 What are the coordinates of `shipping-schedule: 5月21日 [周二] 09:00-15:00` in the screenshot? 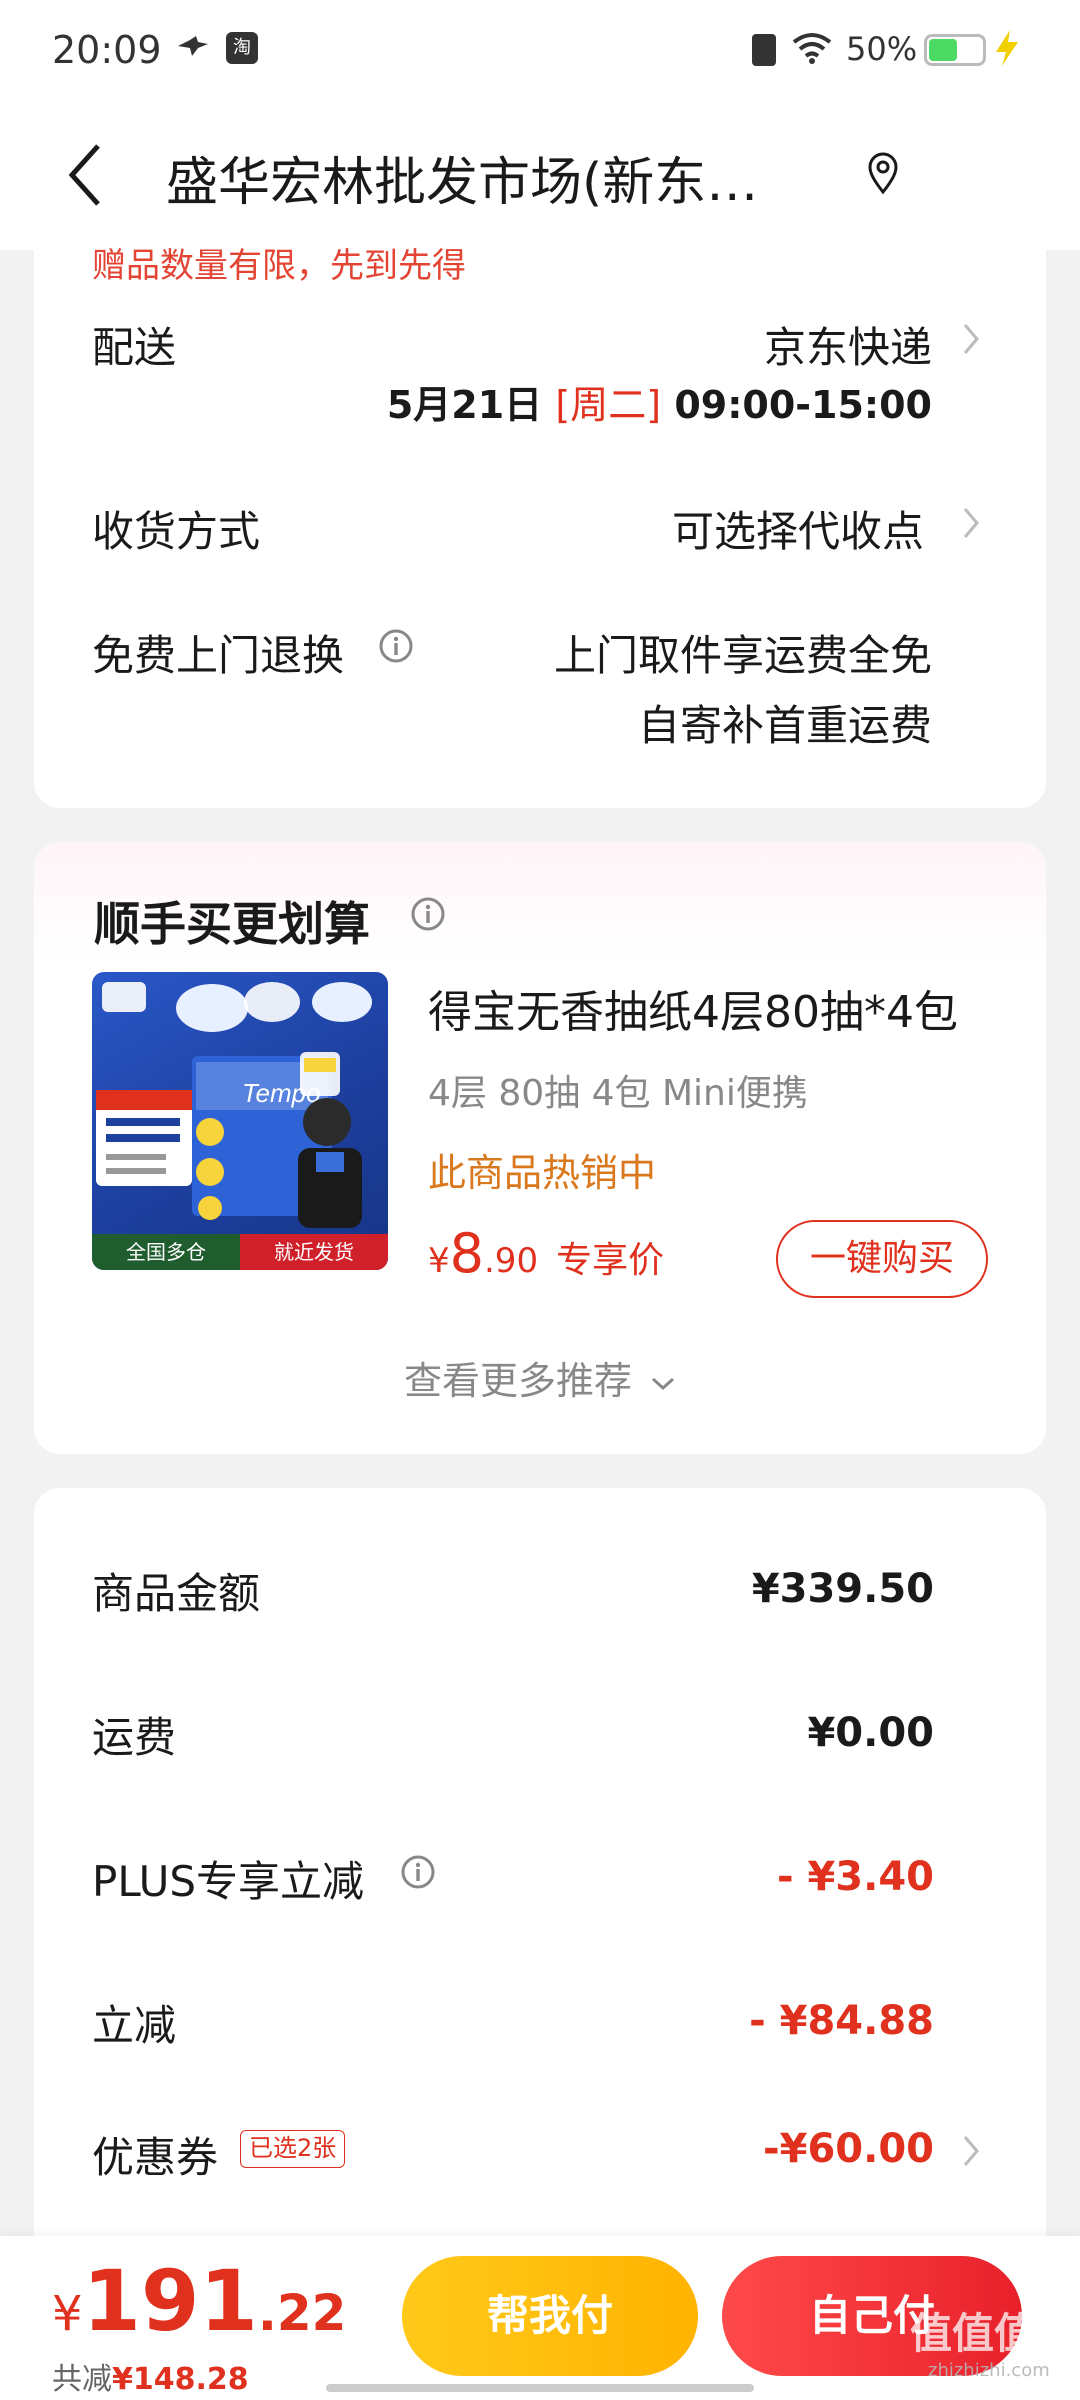 It's located at (659, 401).